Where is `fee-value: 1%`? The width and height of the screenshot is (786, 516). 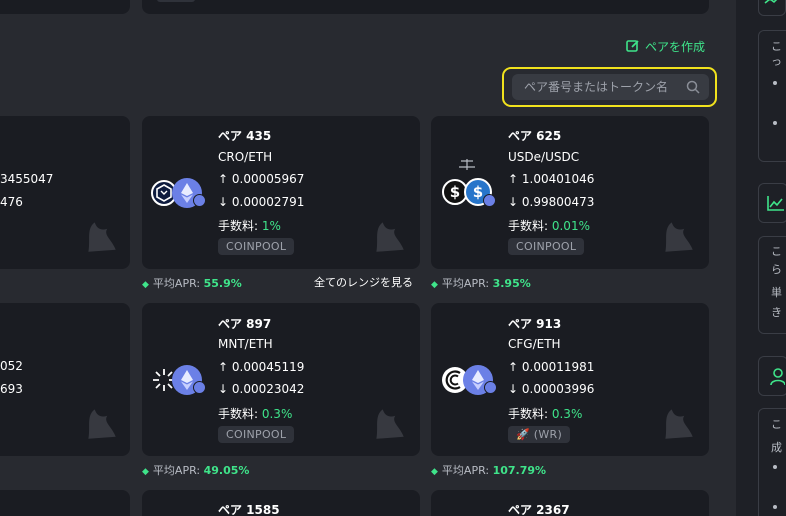
fee-value: 1% is located at coordinates (271, 226).